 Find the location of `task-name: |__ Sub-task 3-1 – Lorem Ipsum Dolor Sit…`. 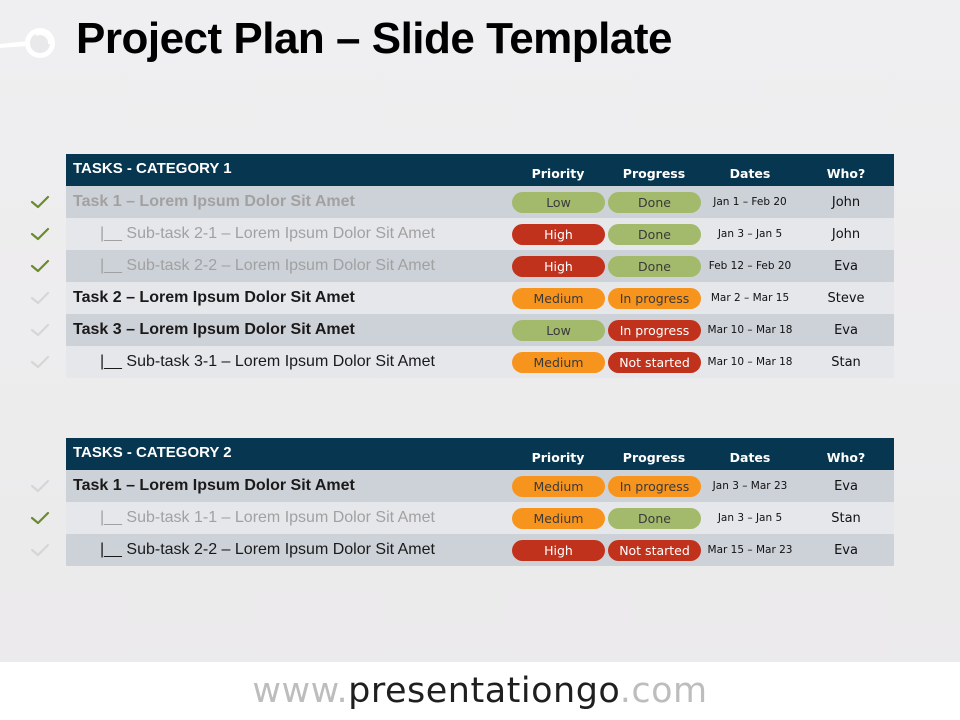

task-name: |__ Sub-task 3-1 – Lorem Ipsum Dolor Sit… is located at coordinates (267, 361).